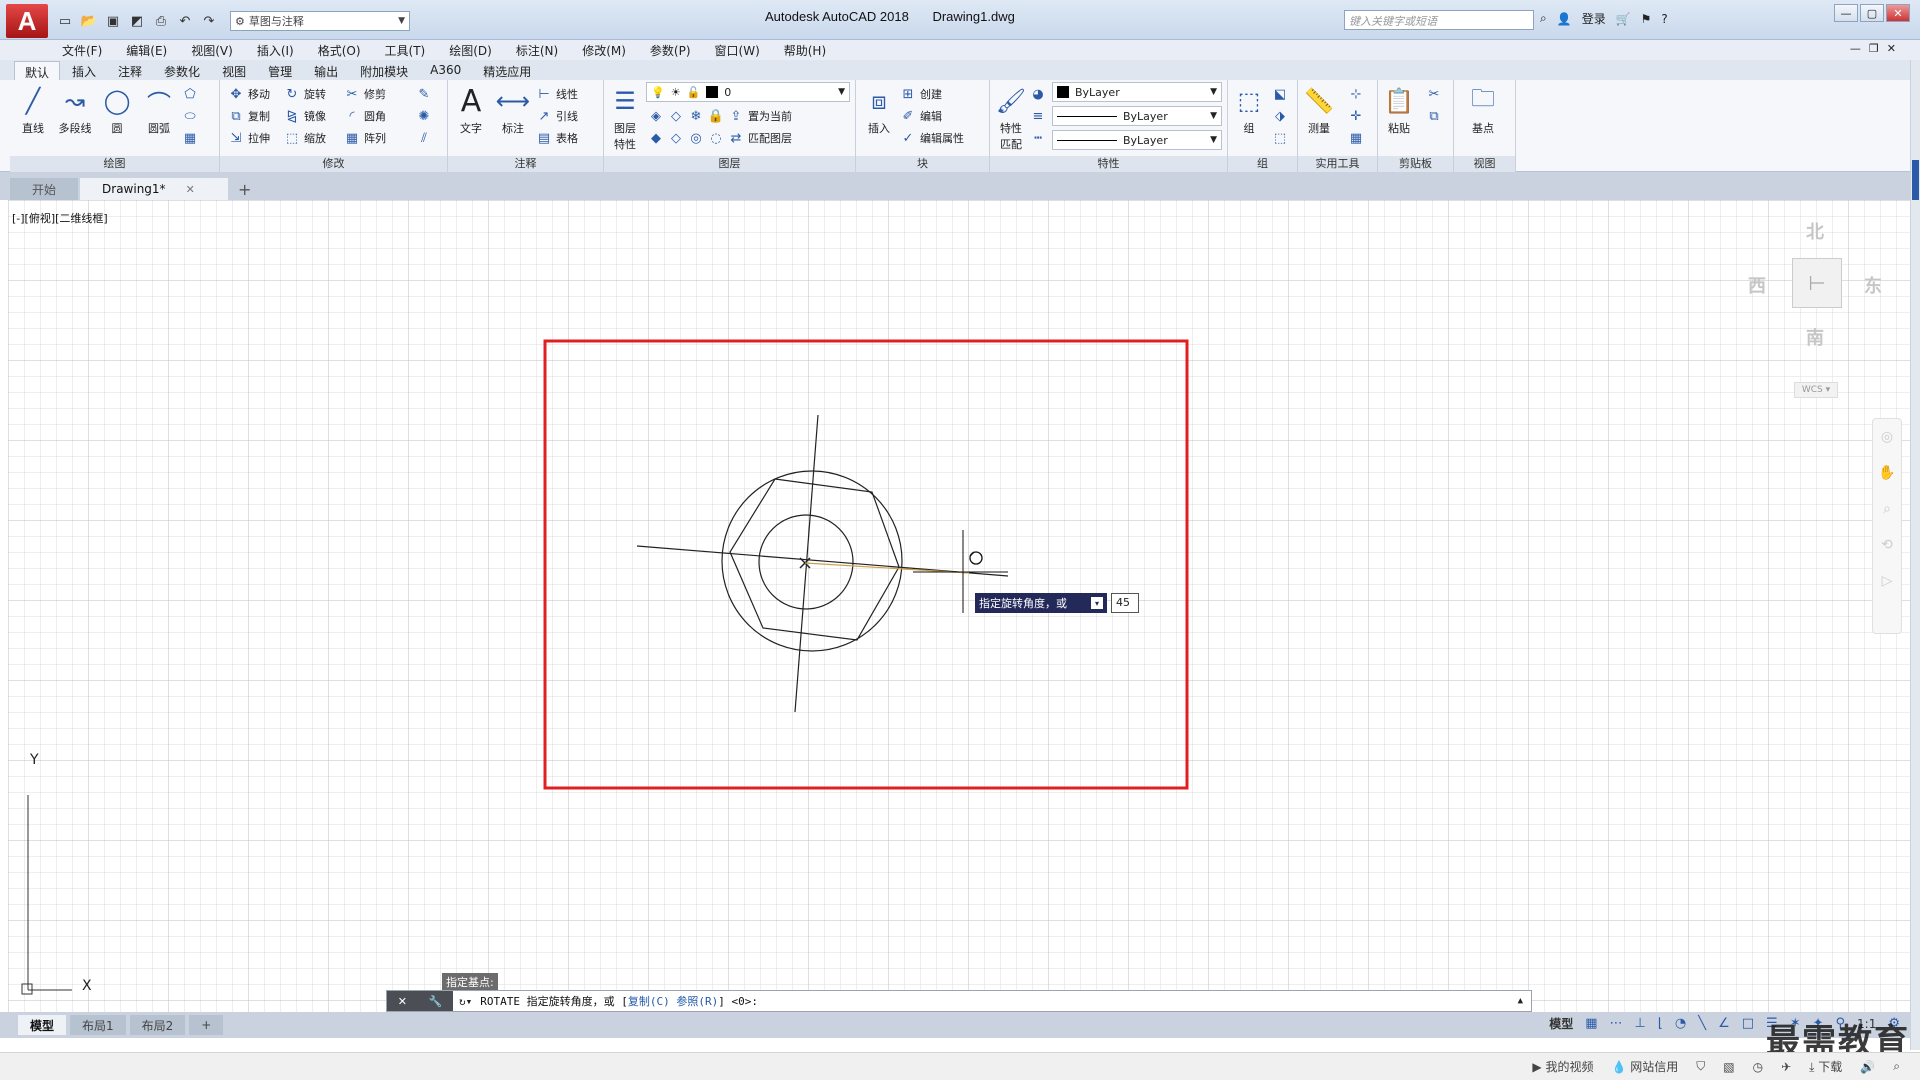  What do you see at coordinates (1728, 1067) in the screenshot?
I see `image-icon: ▧` at bounding box center [1728, 1067].